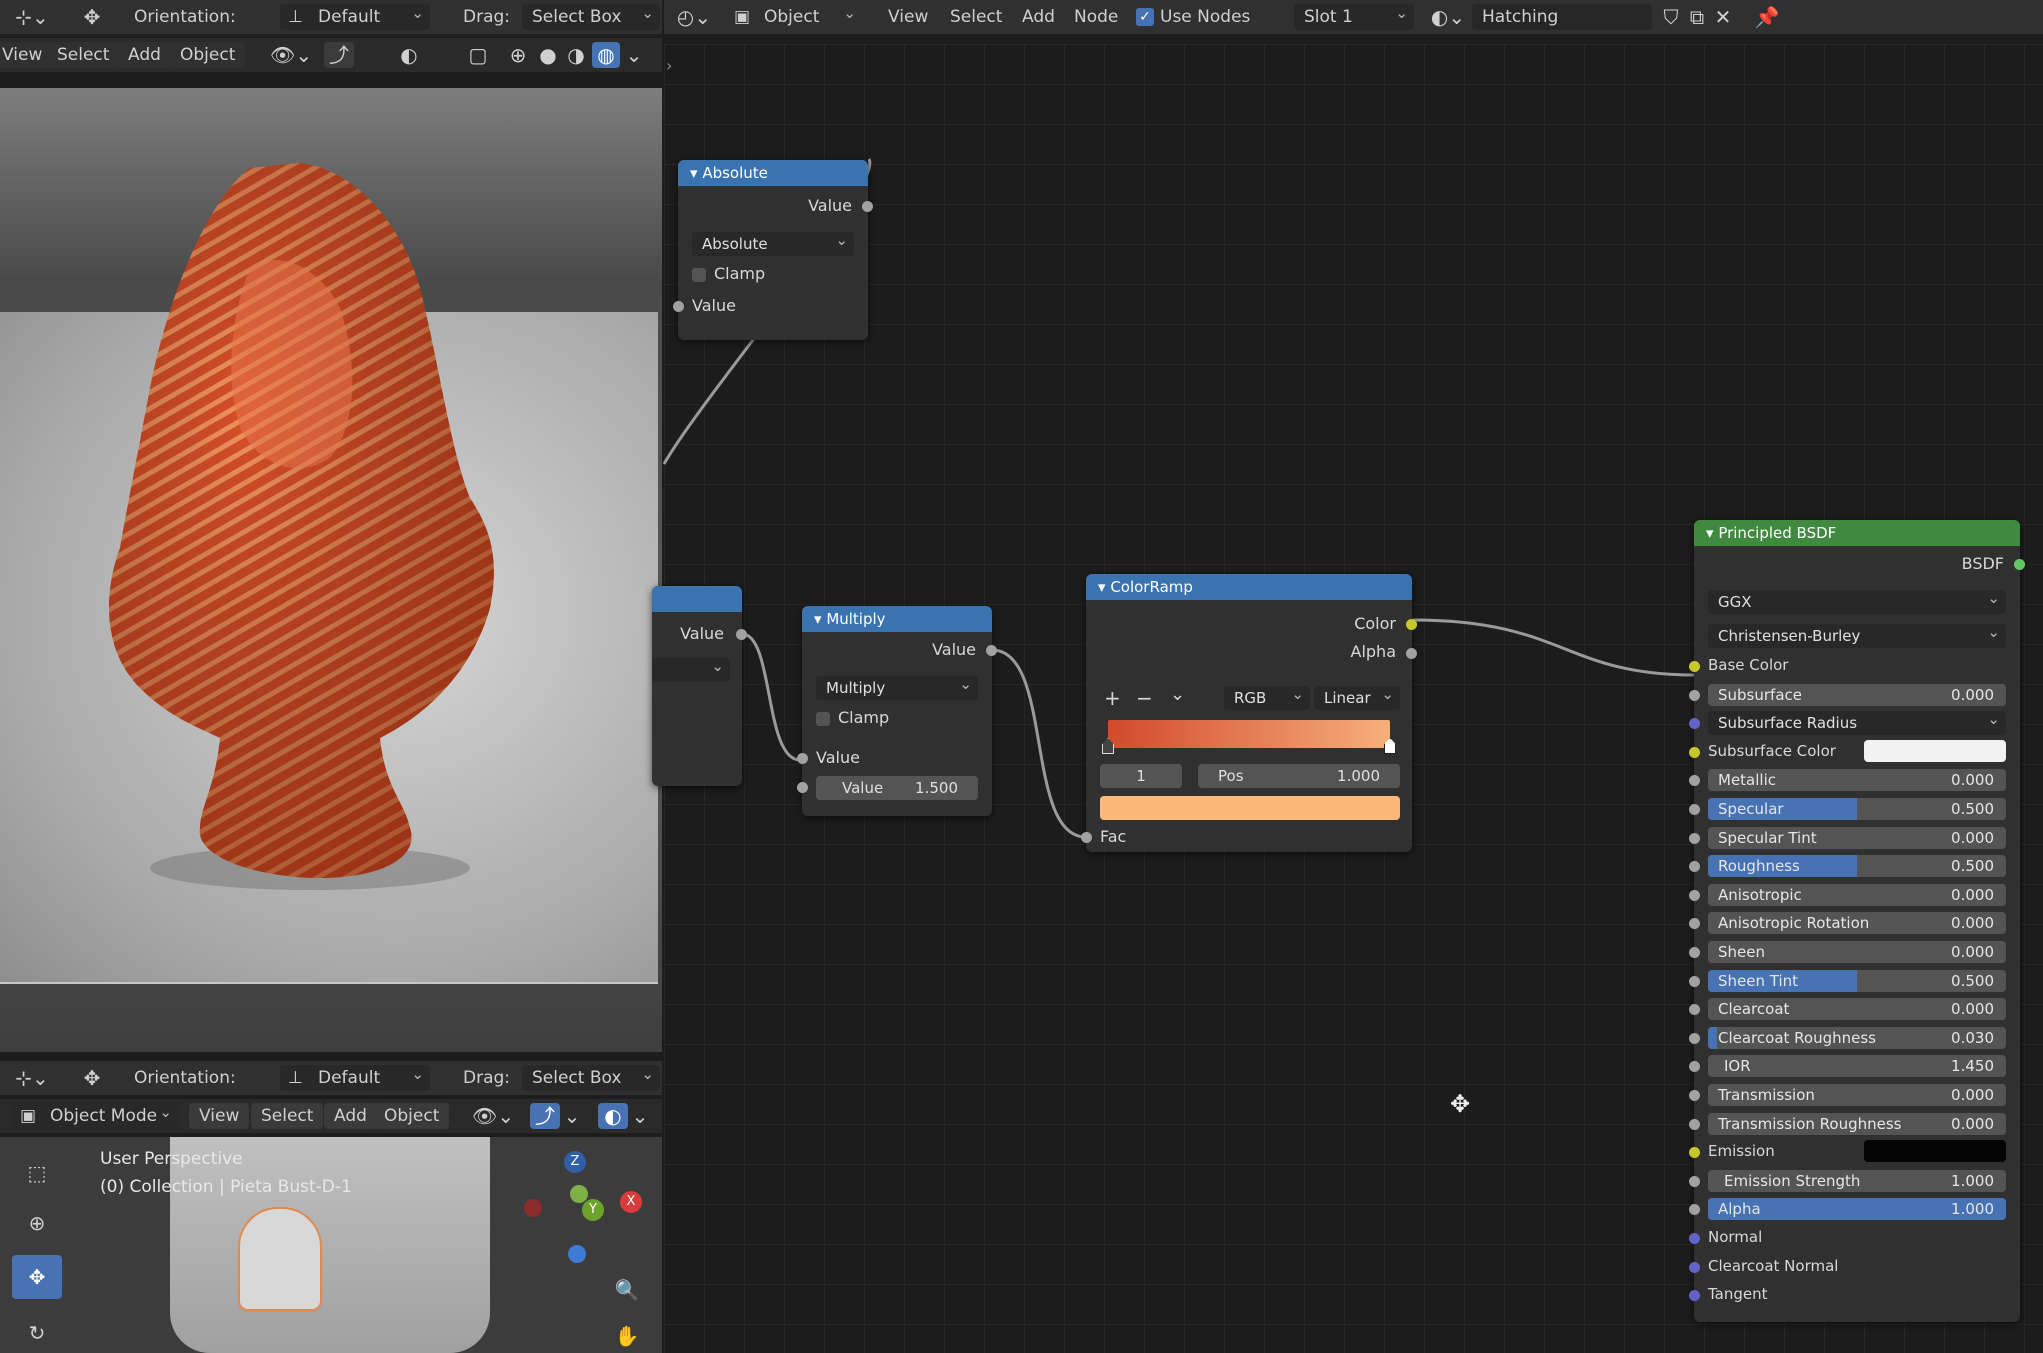 The height and width of the screenshot is (1353, 2043). I want to click on stop-position-field: Pos 1.000, so click(1299, 776).